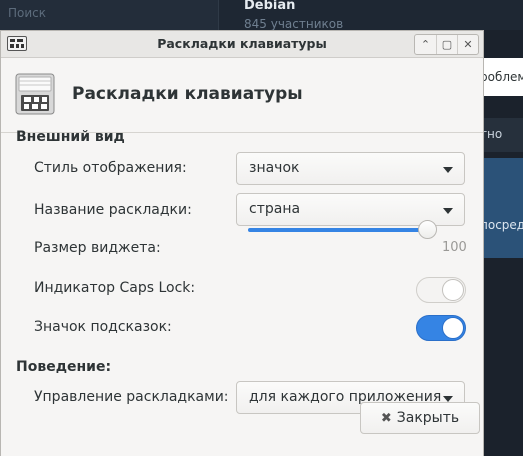  I want to click on dialog-heading: Раскладки клавиатуры, so click(187, 94).